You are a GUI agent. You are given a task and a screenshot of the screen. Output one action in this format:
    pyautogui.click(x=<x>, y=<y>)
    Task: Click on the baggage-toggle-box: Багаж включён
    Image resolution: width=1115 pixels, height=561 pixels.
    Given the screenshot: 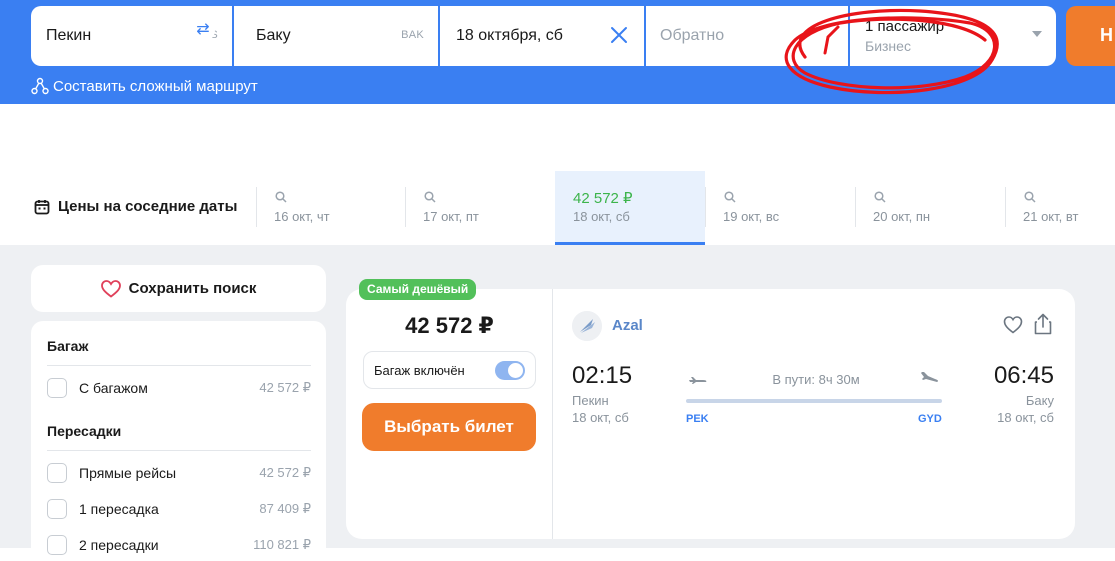 What is the action you would take?
    pyautogui.click(x=449, y=370)
    